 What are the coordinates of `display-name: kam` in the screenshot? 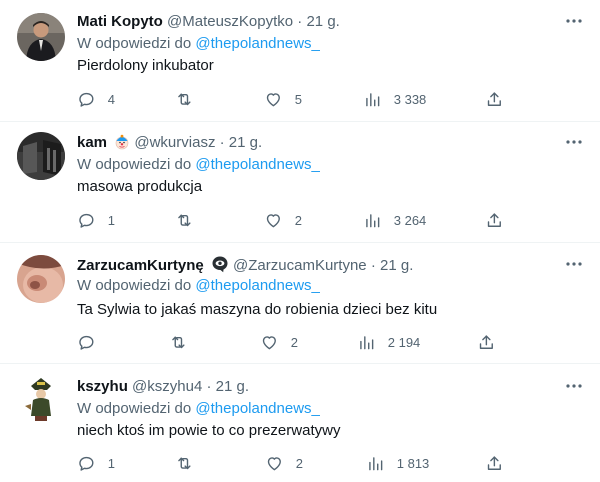 It's located at (92, 142).